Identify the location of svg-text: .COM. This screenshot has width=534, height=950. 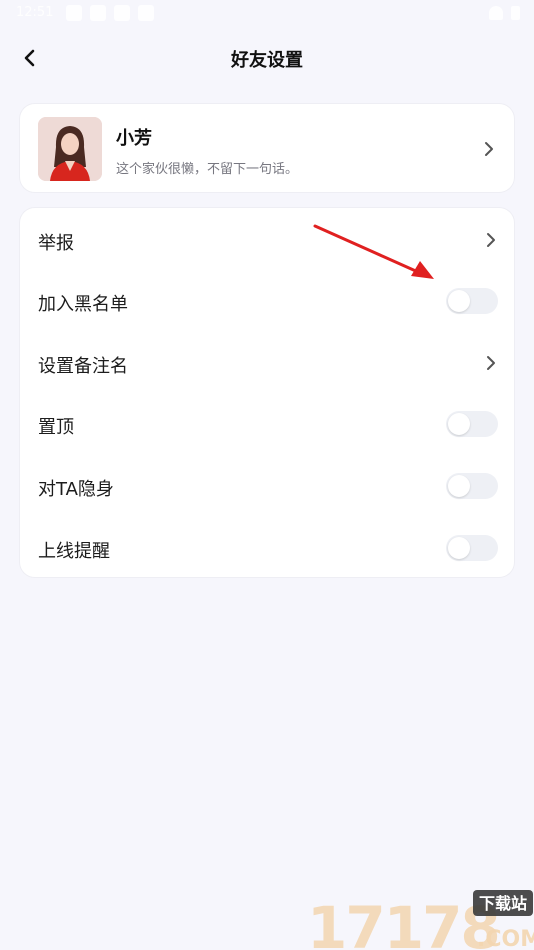
(505, 938).